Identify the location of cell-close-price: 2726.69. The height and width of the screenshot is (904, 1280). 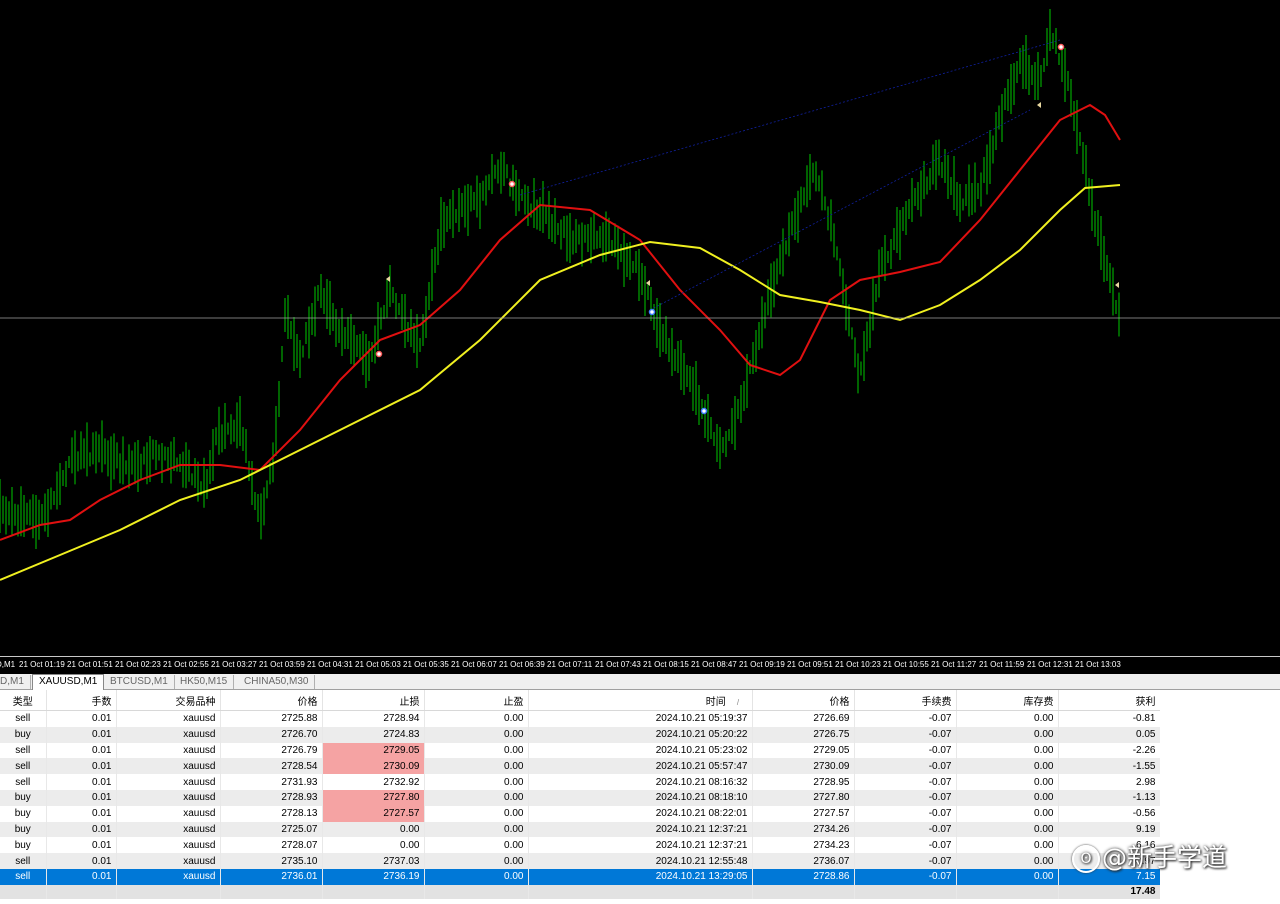
(803, 718).